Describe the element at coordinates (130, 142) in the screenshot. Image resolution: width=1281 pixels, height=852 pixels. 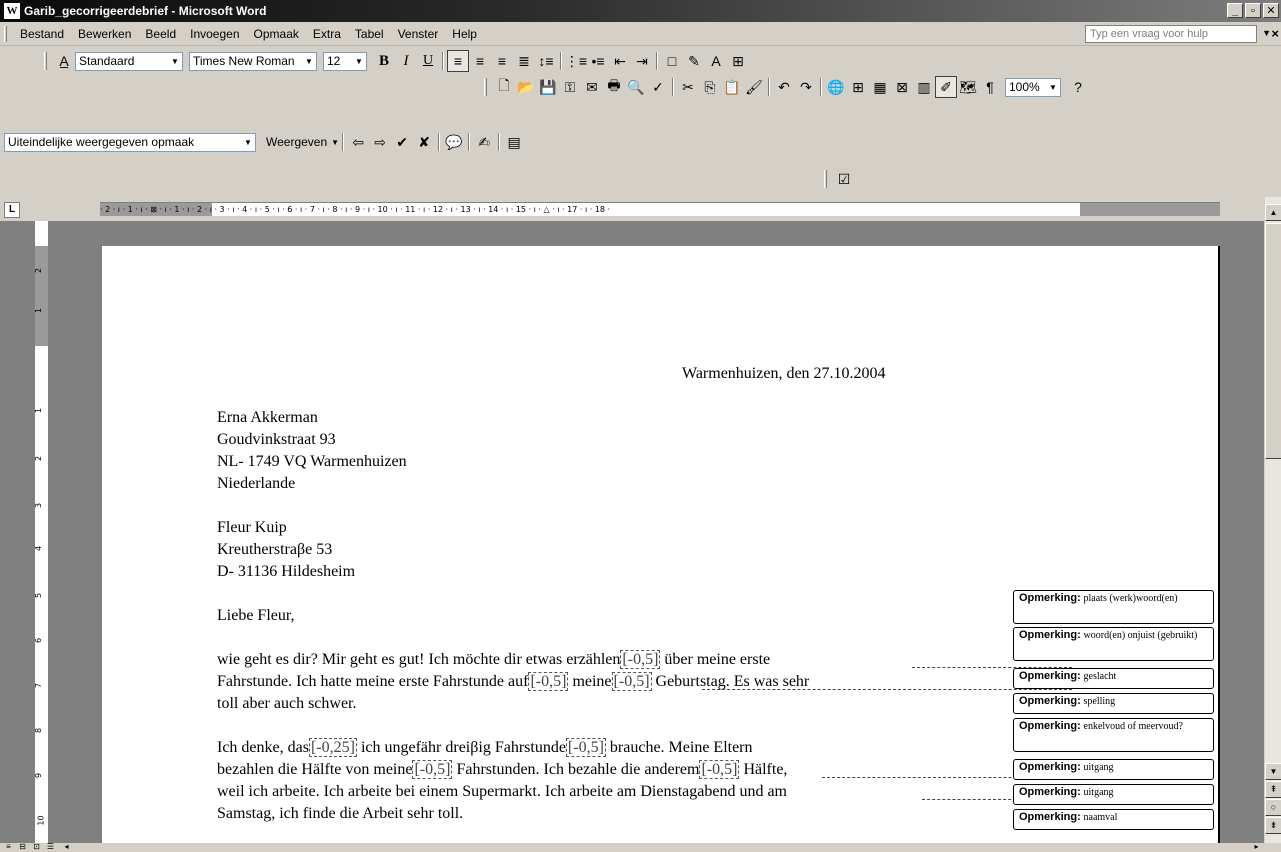
I see `display-for-review-select: Uiteindelijke weergegeven opmaak ▼` at that location.